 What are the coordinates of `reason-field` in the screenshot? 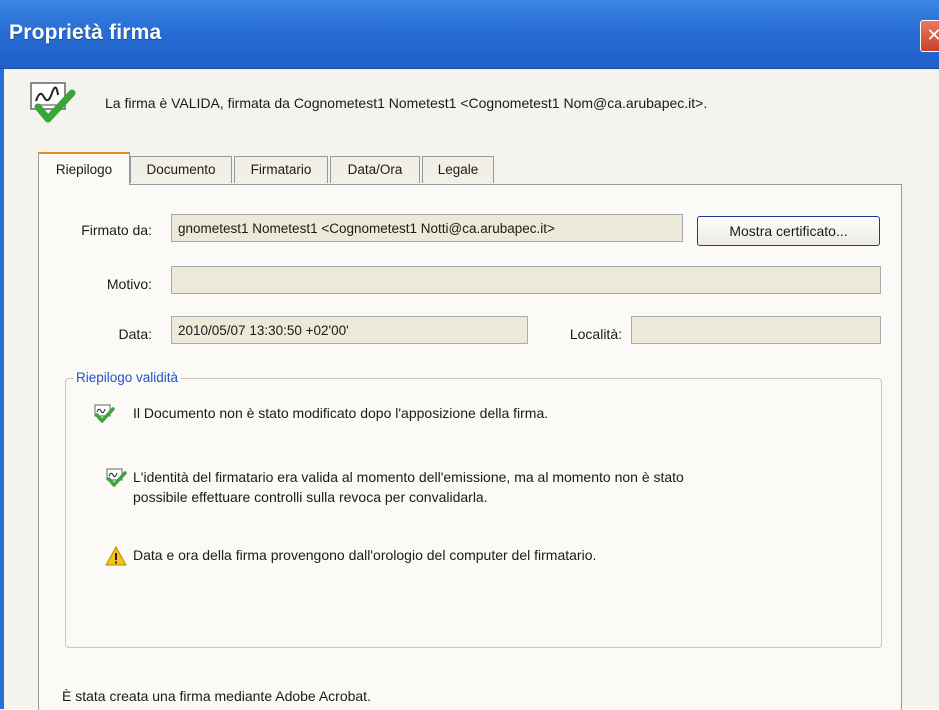 It's located at (526, 280).